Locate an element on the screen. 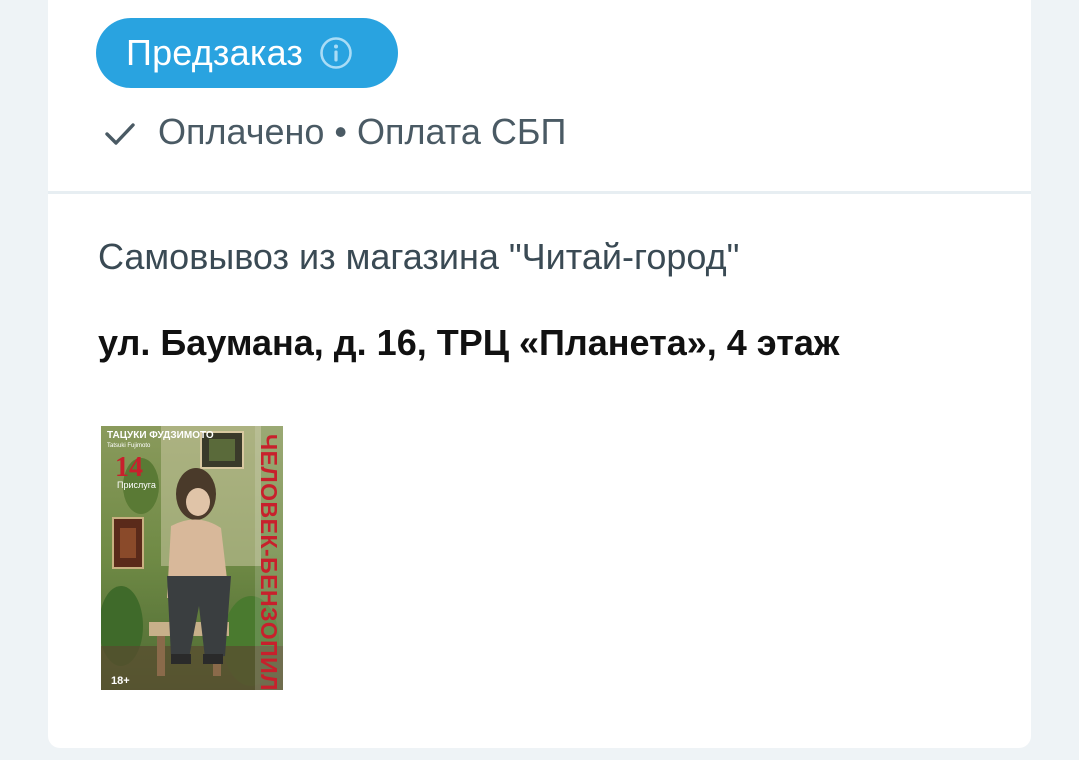 This screenshot has height=760, width=1079. preorder-badge: Предзаказ is located at coordinates (247, 53).